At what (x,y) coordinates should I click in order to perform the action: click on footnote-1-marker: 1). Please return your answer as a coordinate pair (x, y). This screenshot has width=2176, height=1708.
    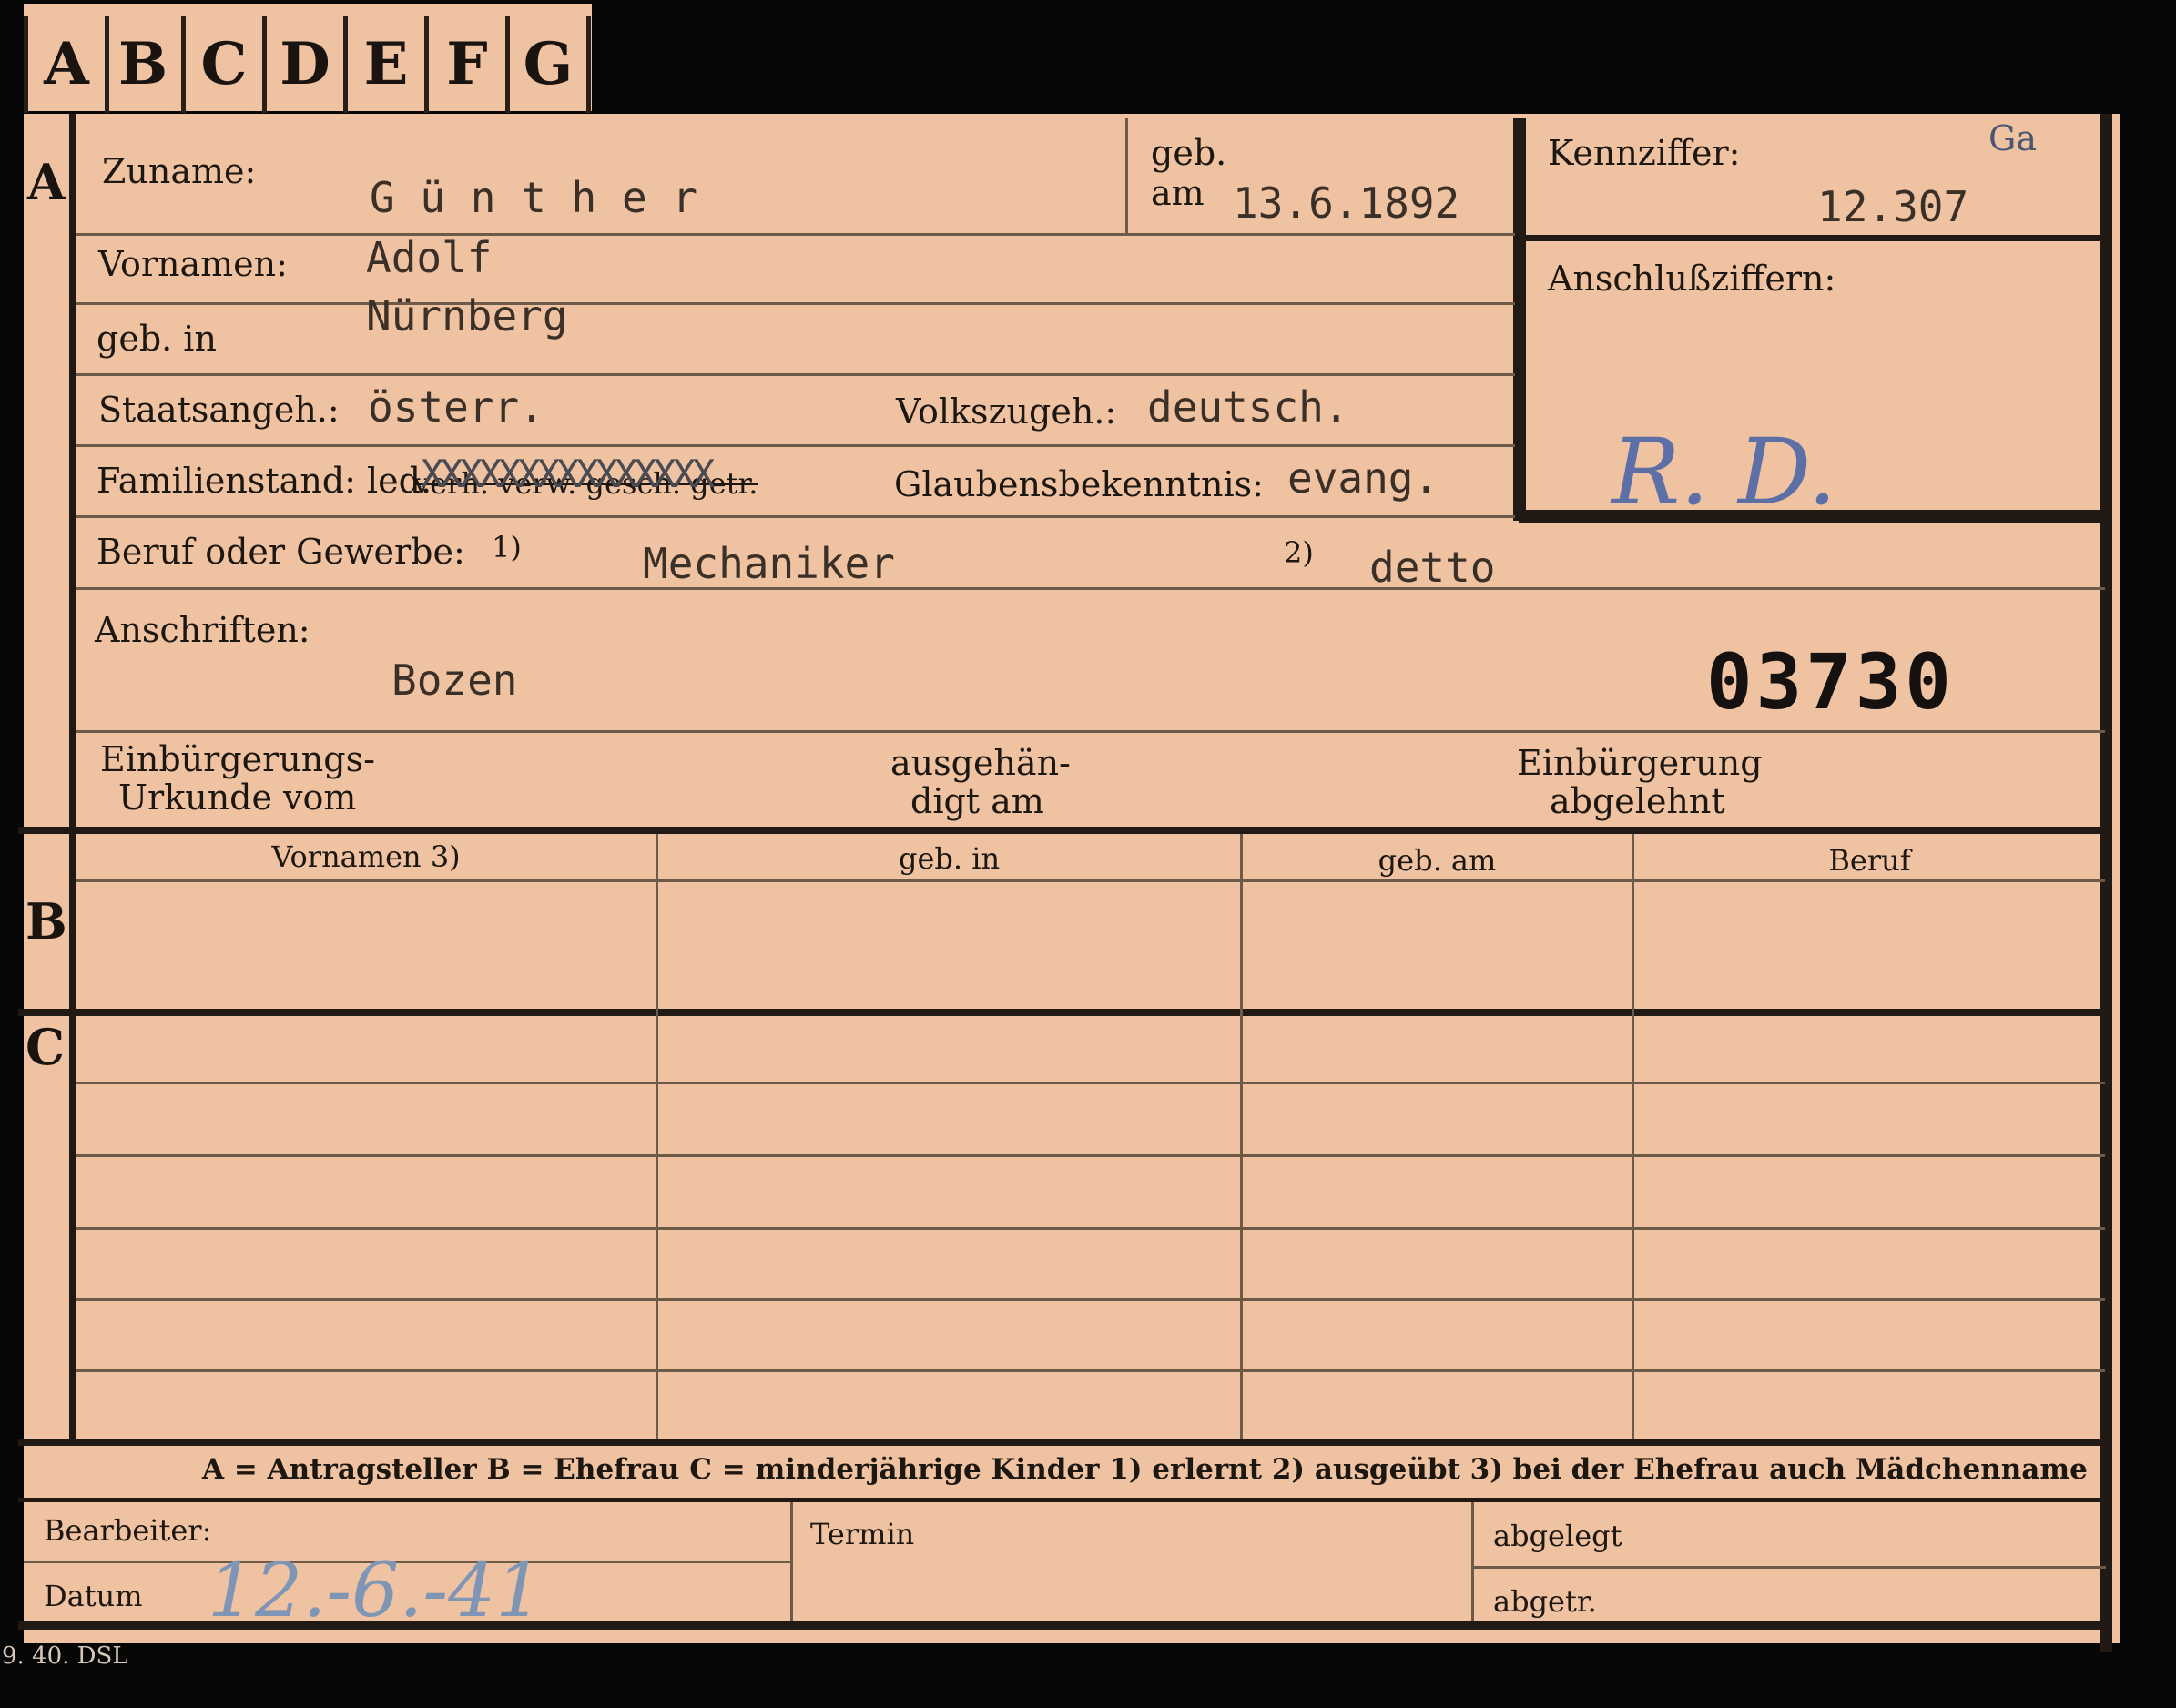
    Looking at the image, I should click on (507, 547).